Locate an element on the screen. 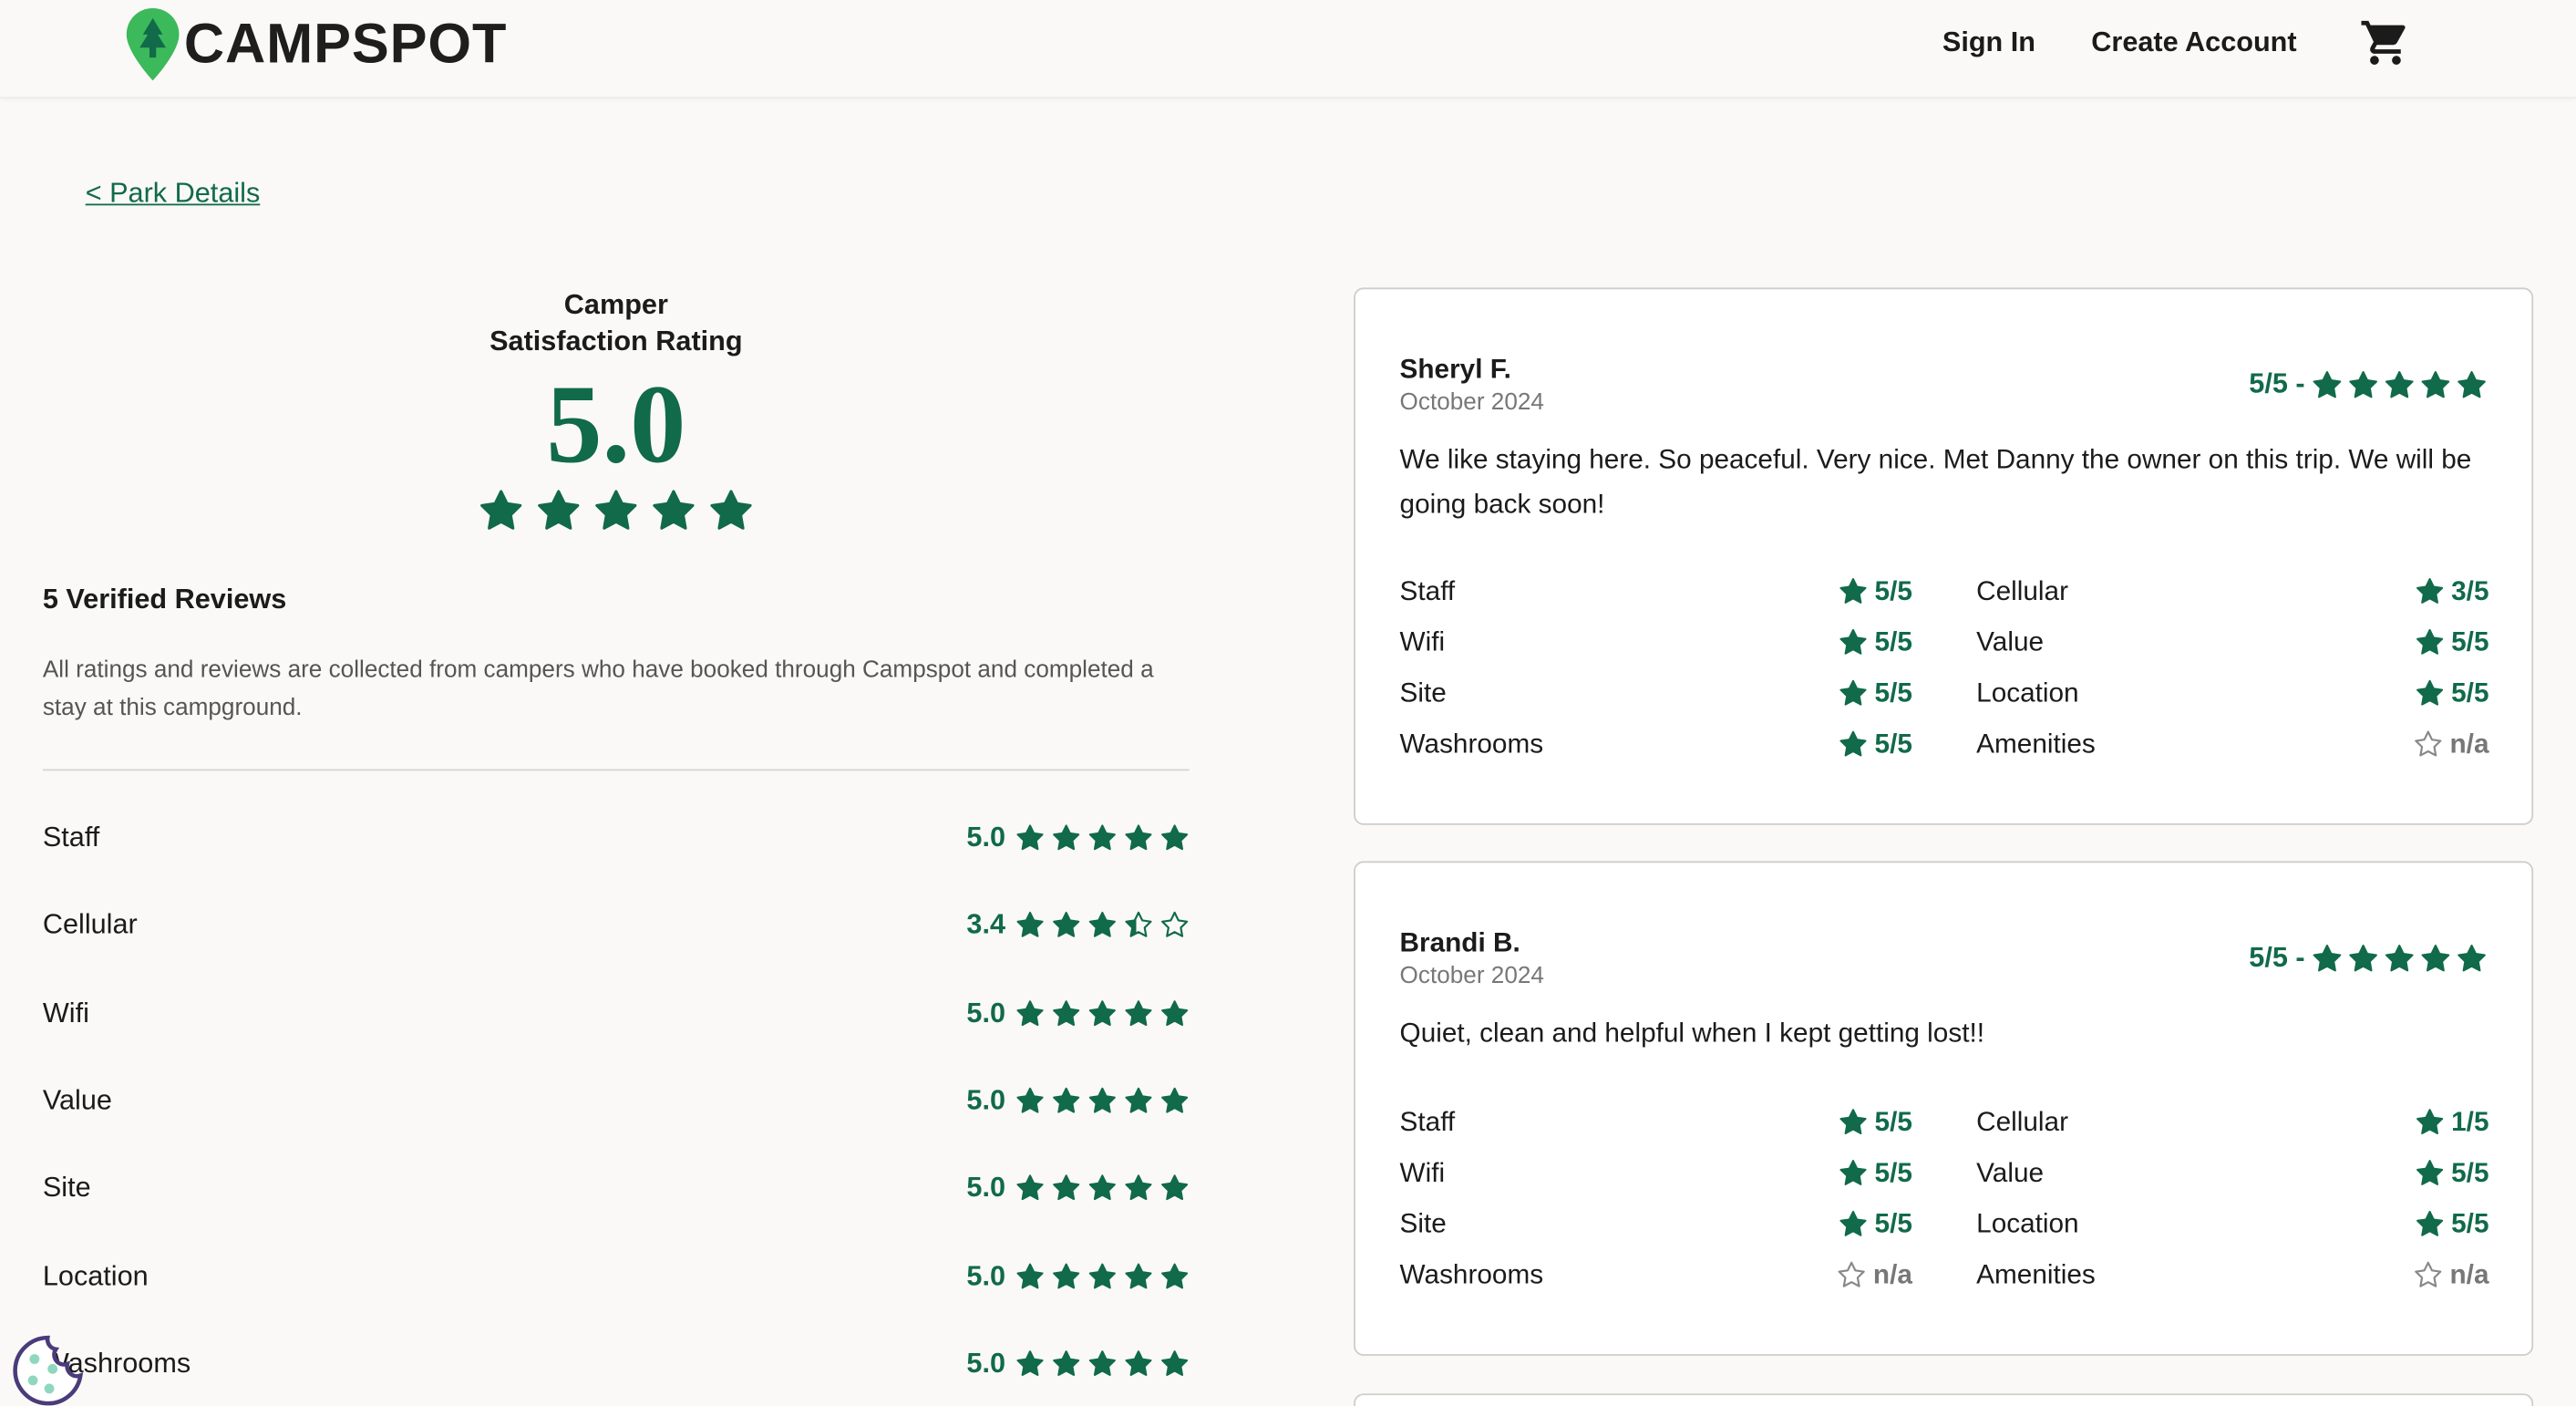 This screenshot has width=2576, height=1406. subrating-name: Staff is located at coordinates (1427, 590).